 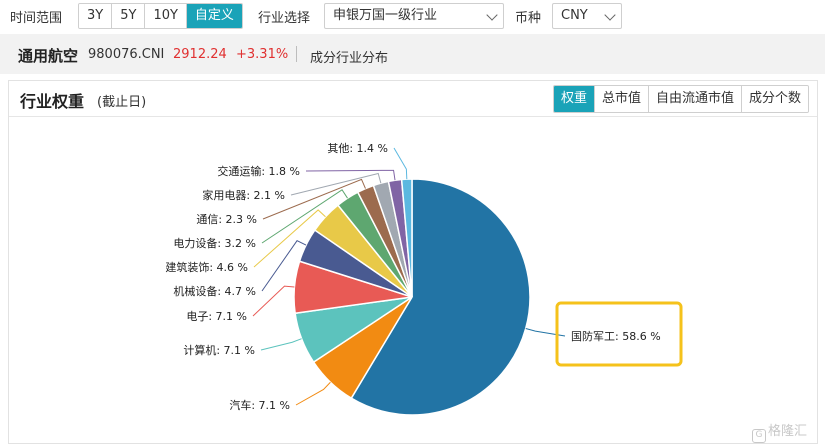 I want to click on data-label-交通运输: 交通运输: 1.8 %, so click(x=258, y=171).